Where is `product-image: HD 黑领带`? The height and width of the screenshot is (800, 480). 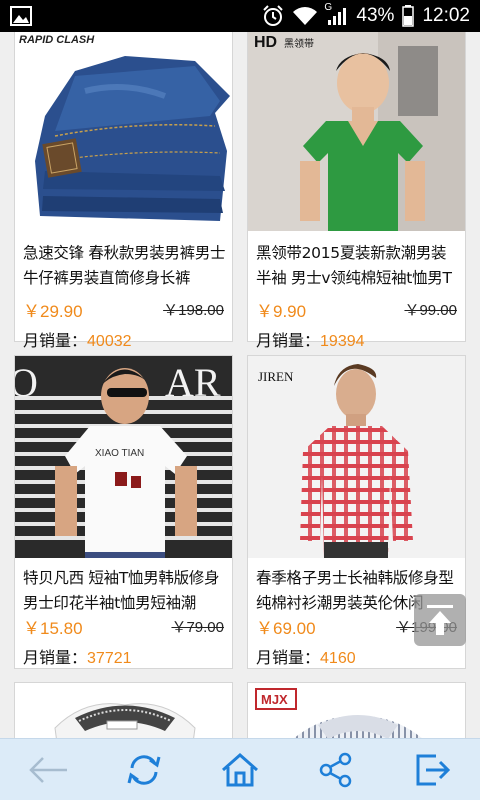 product-image: HD 黑领带 is located at coordinates (356, 131).